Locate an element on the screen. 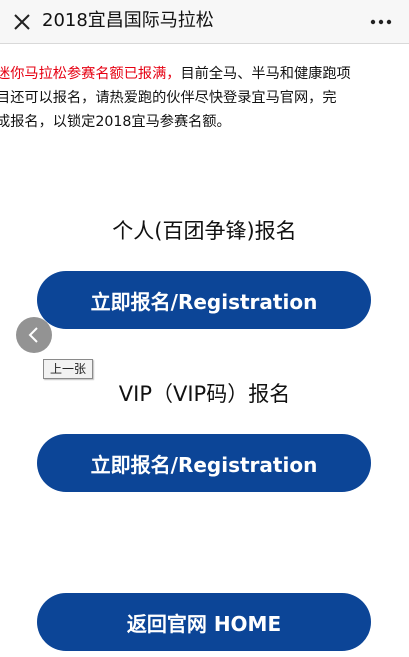 Image resolution: width=409 pixels, height=657 pixels. more-icon is located at coordinates (381, 22).